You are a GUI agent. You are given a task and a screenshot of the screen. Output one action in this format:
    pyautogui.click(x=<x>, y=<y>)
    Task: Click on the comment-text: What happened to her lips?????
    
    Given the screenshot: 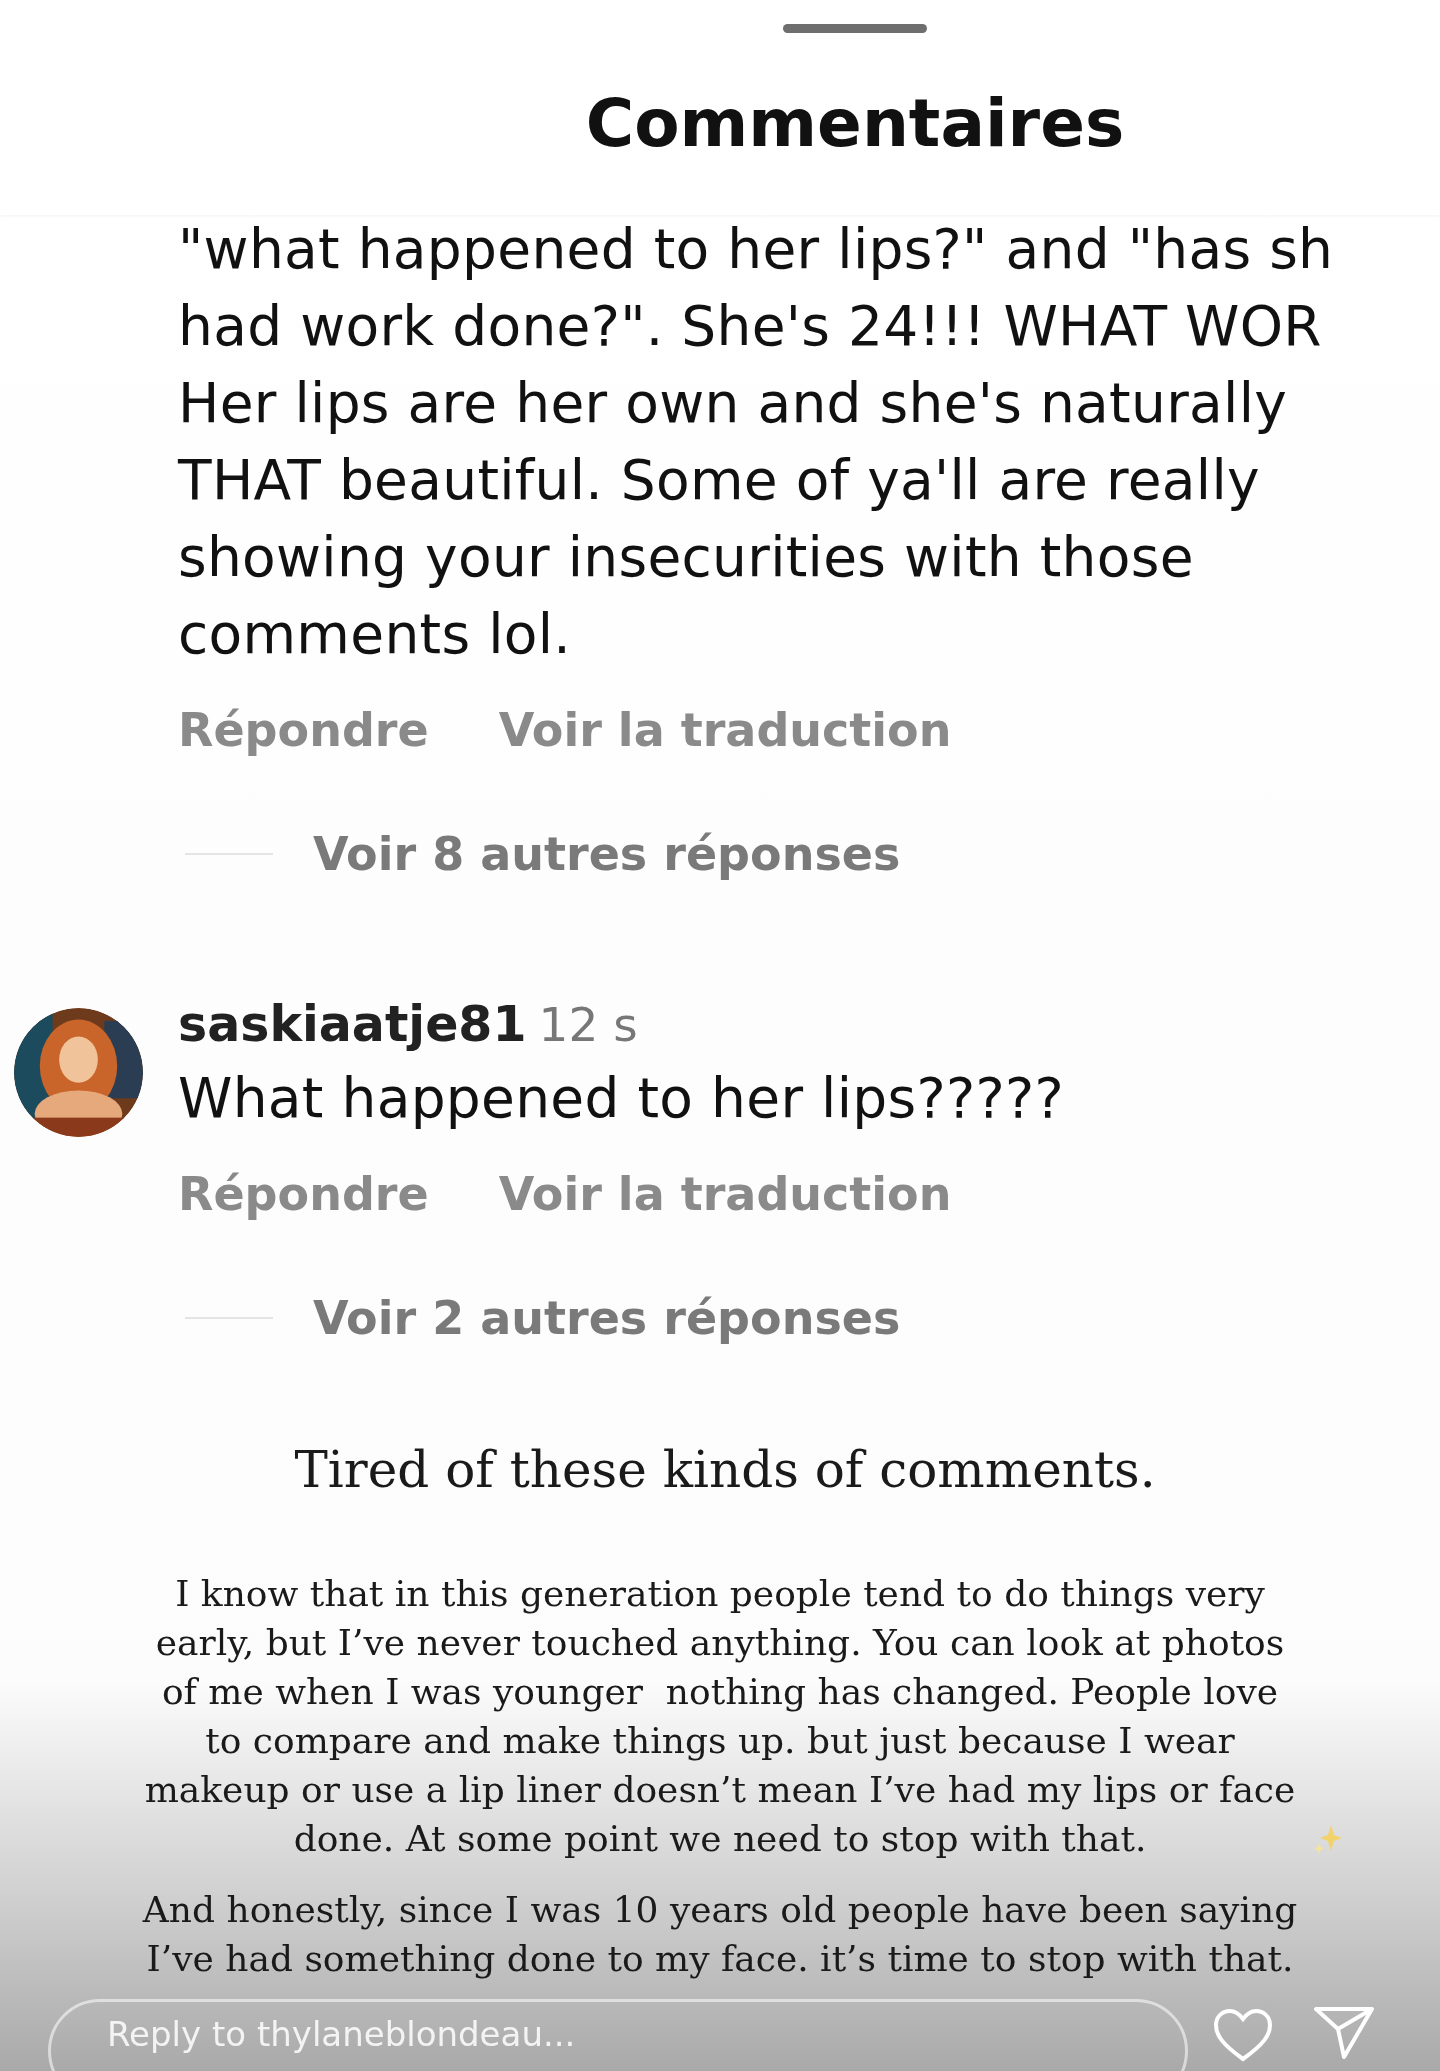 What is the action you would take?
    pyautogui.click(x=621, y=1098)
    